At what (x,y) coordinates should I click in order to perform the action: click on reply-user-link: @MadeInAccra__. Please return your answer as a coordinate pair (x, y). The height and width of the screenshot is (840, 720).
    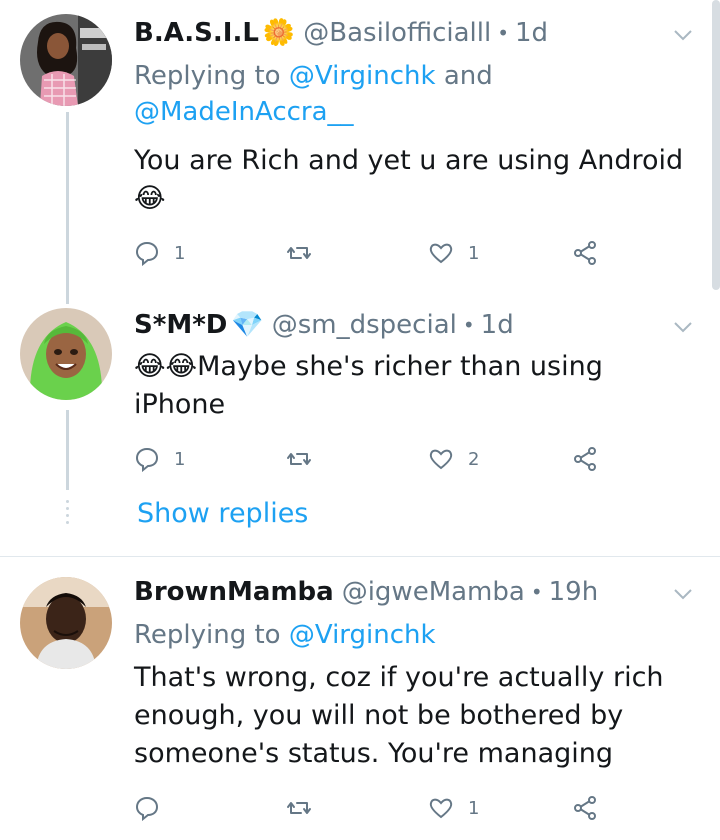
    Looking at the image, I should click on (244, 112).